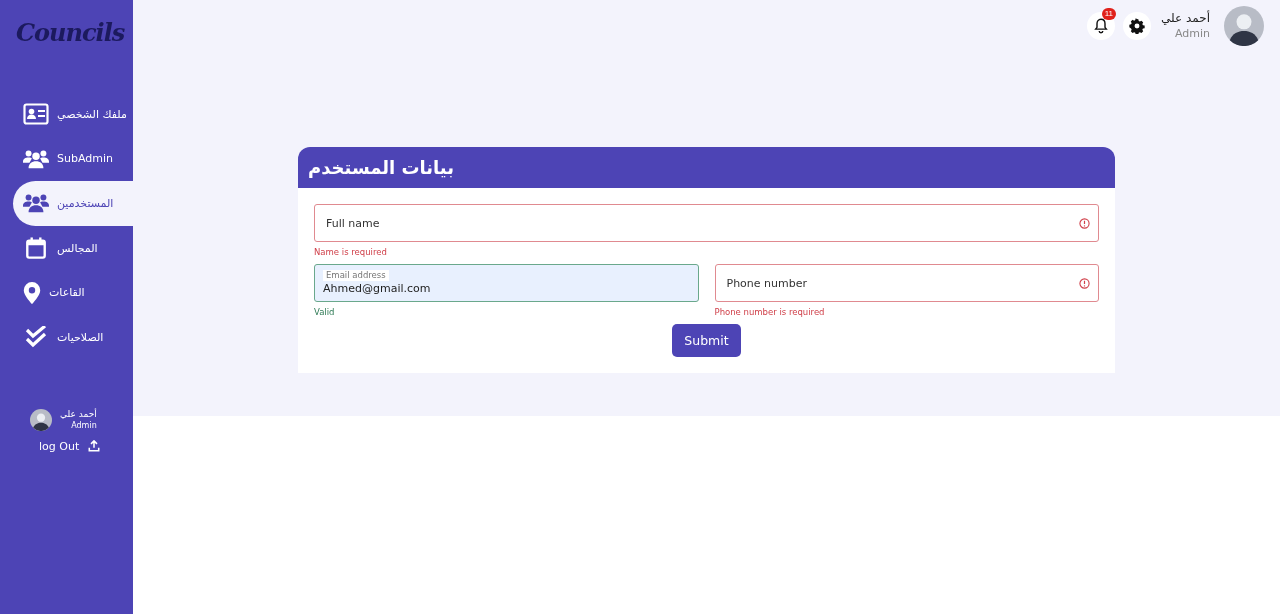 This screenshot has height=614, width=1280. Describe the element at coordinates (36, 114) in the screenshot. I see `id-card-icon` at that location.